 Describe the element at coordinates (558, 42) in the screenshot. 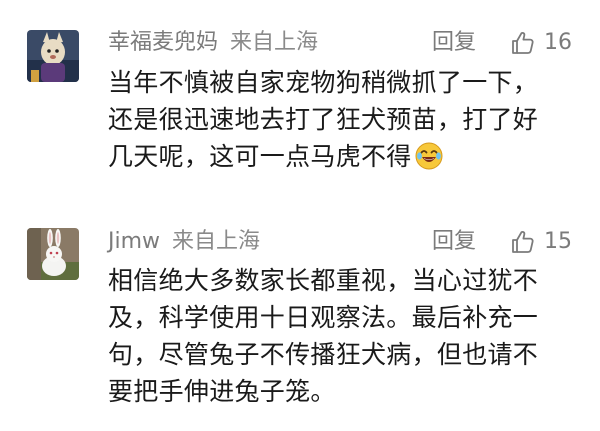

I see `like-count: 16` at that location.